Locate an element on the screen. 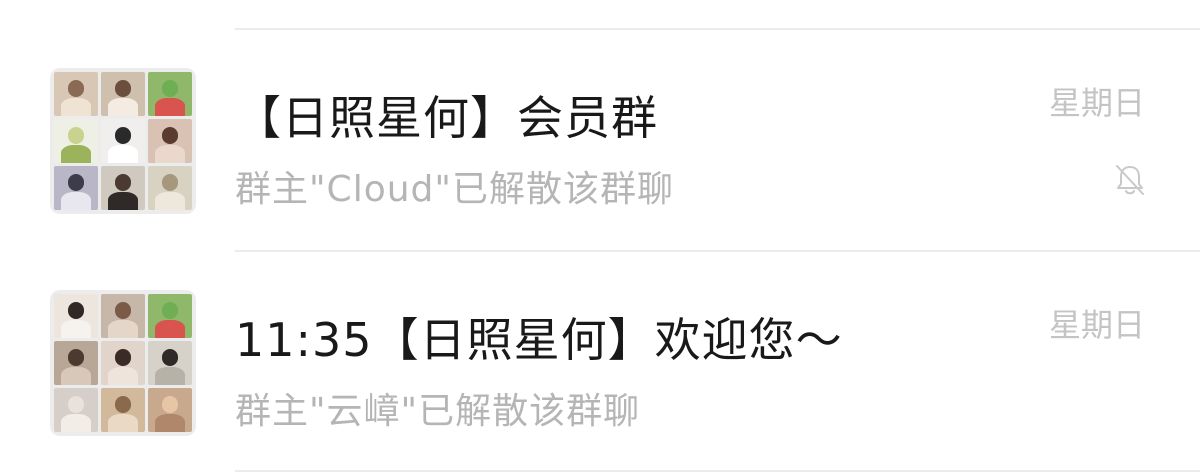  divider-middle is located at coordinates (717, 251).